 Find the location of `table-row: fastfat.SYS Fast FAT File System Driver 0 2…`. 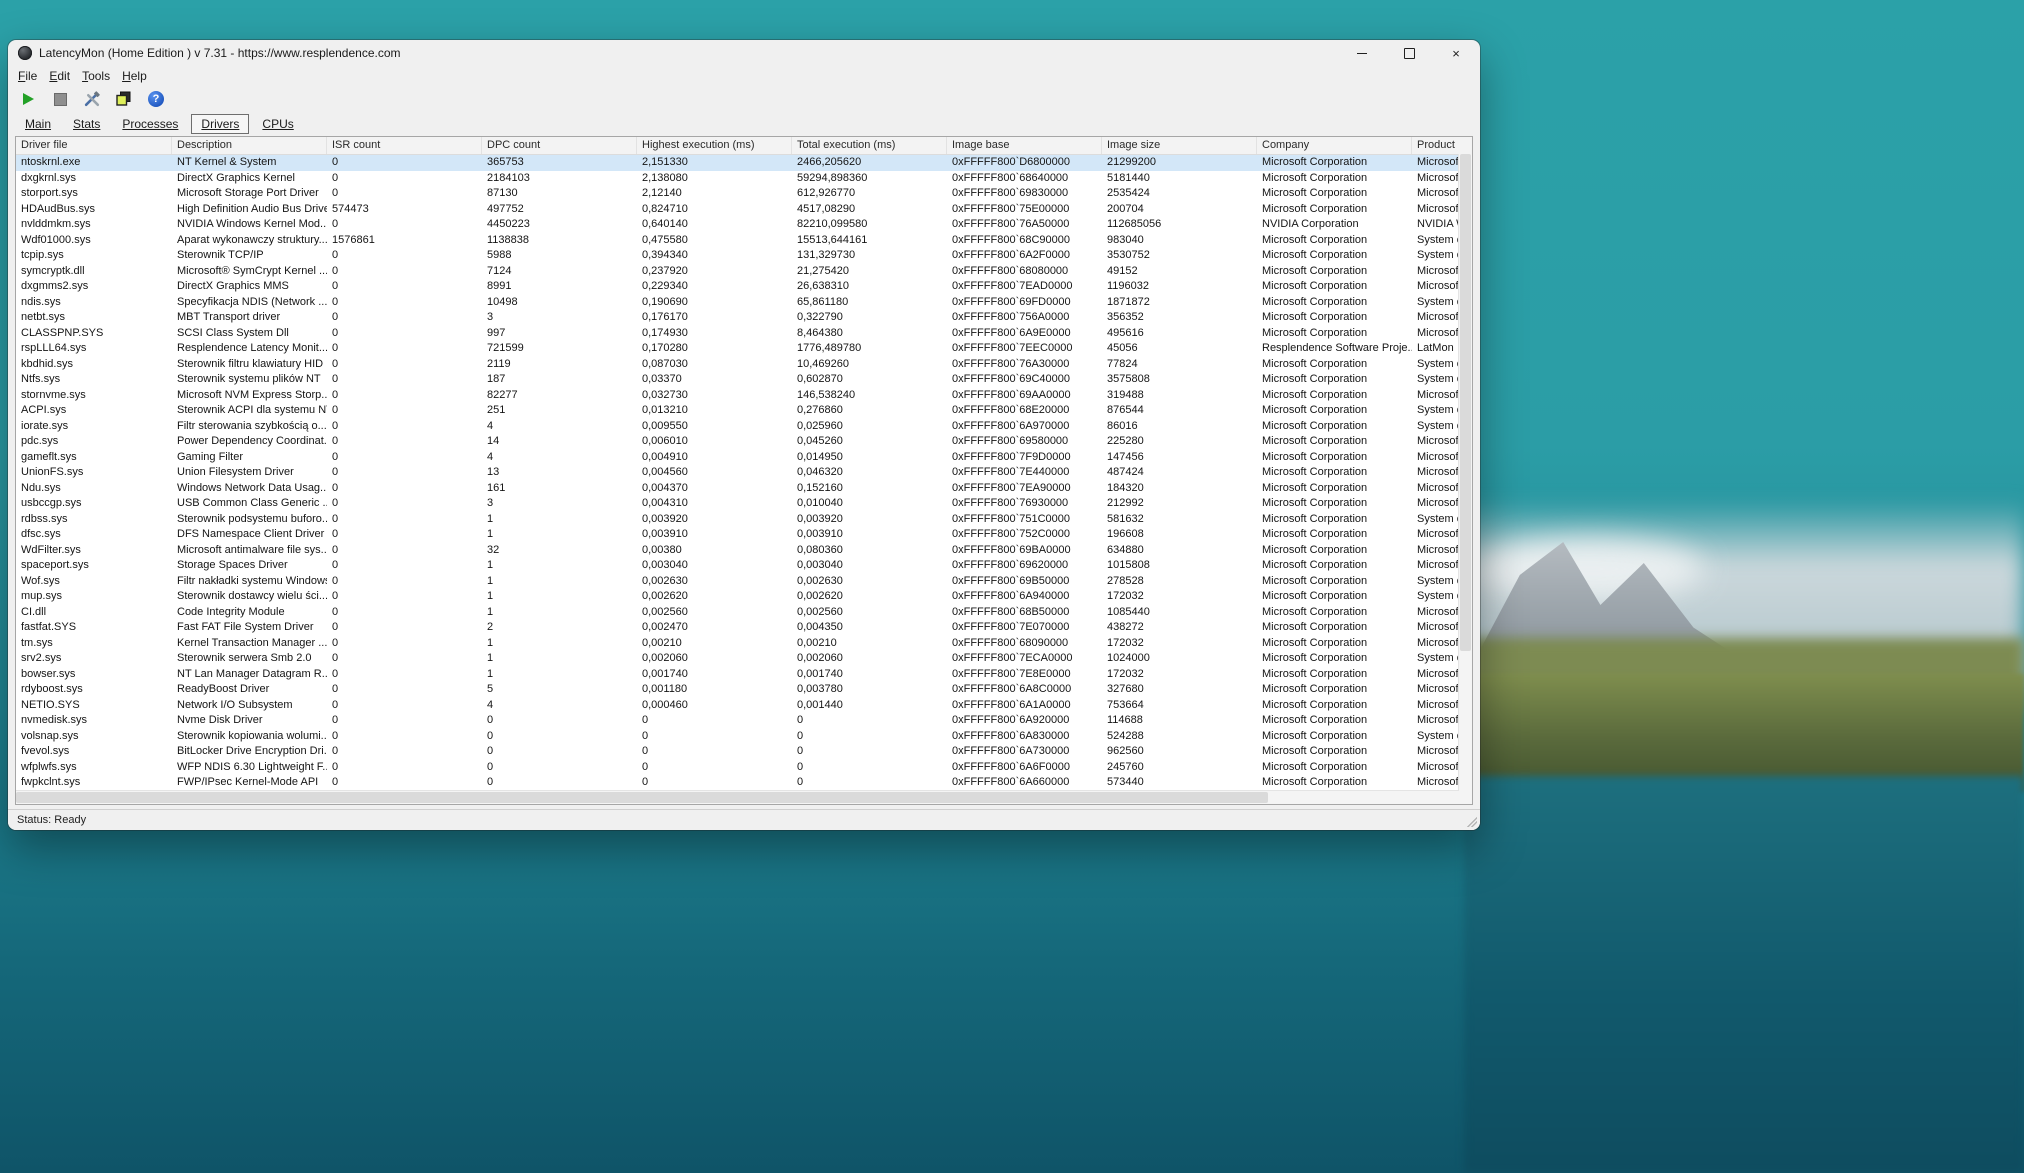

table-row: fastfat.SYS Fast FAT File System Driver 0 2… is located at coordinates (744, 628).